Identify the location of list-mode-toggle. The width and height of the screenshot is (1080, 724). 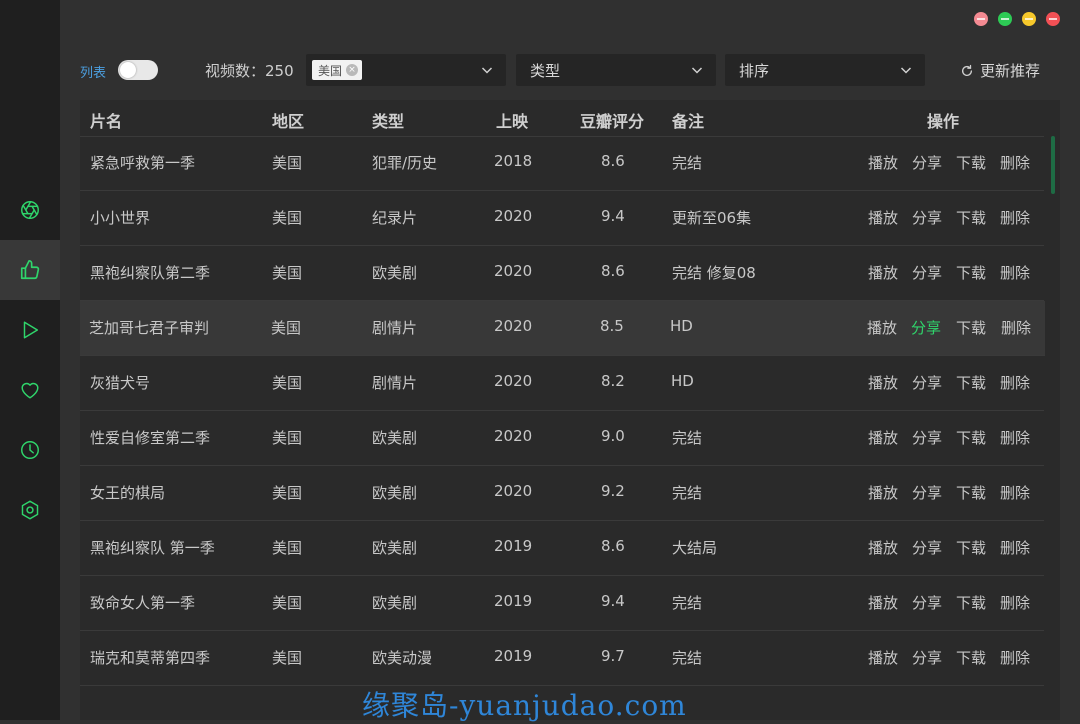
(138, 70).